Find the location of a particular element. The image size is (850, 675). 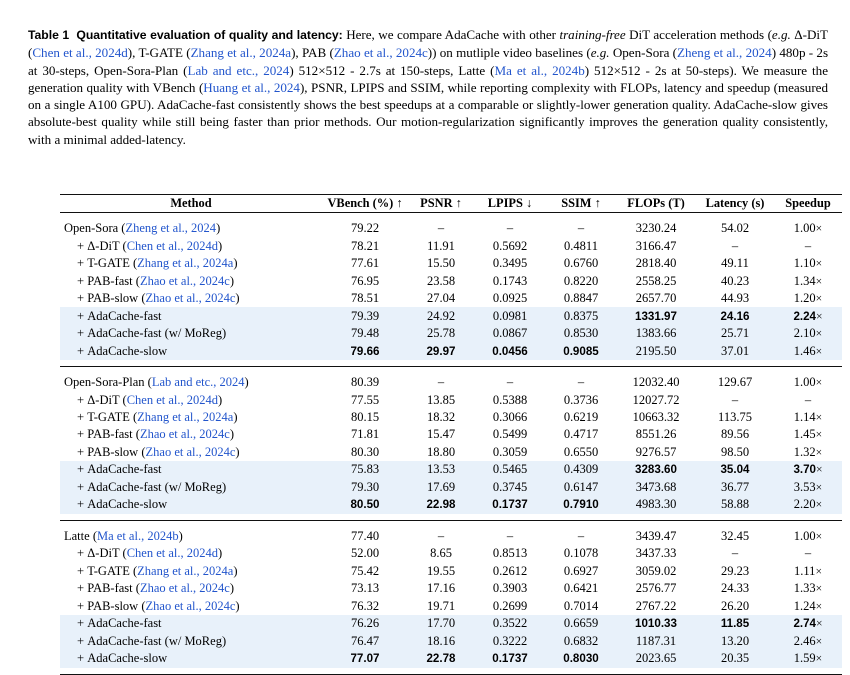

cell-psnr: 19.55 is located at coordinates (441, 570).